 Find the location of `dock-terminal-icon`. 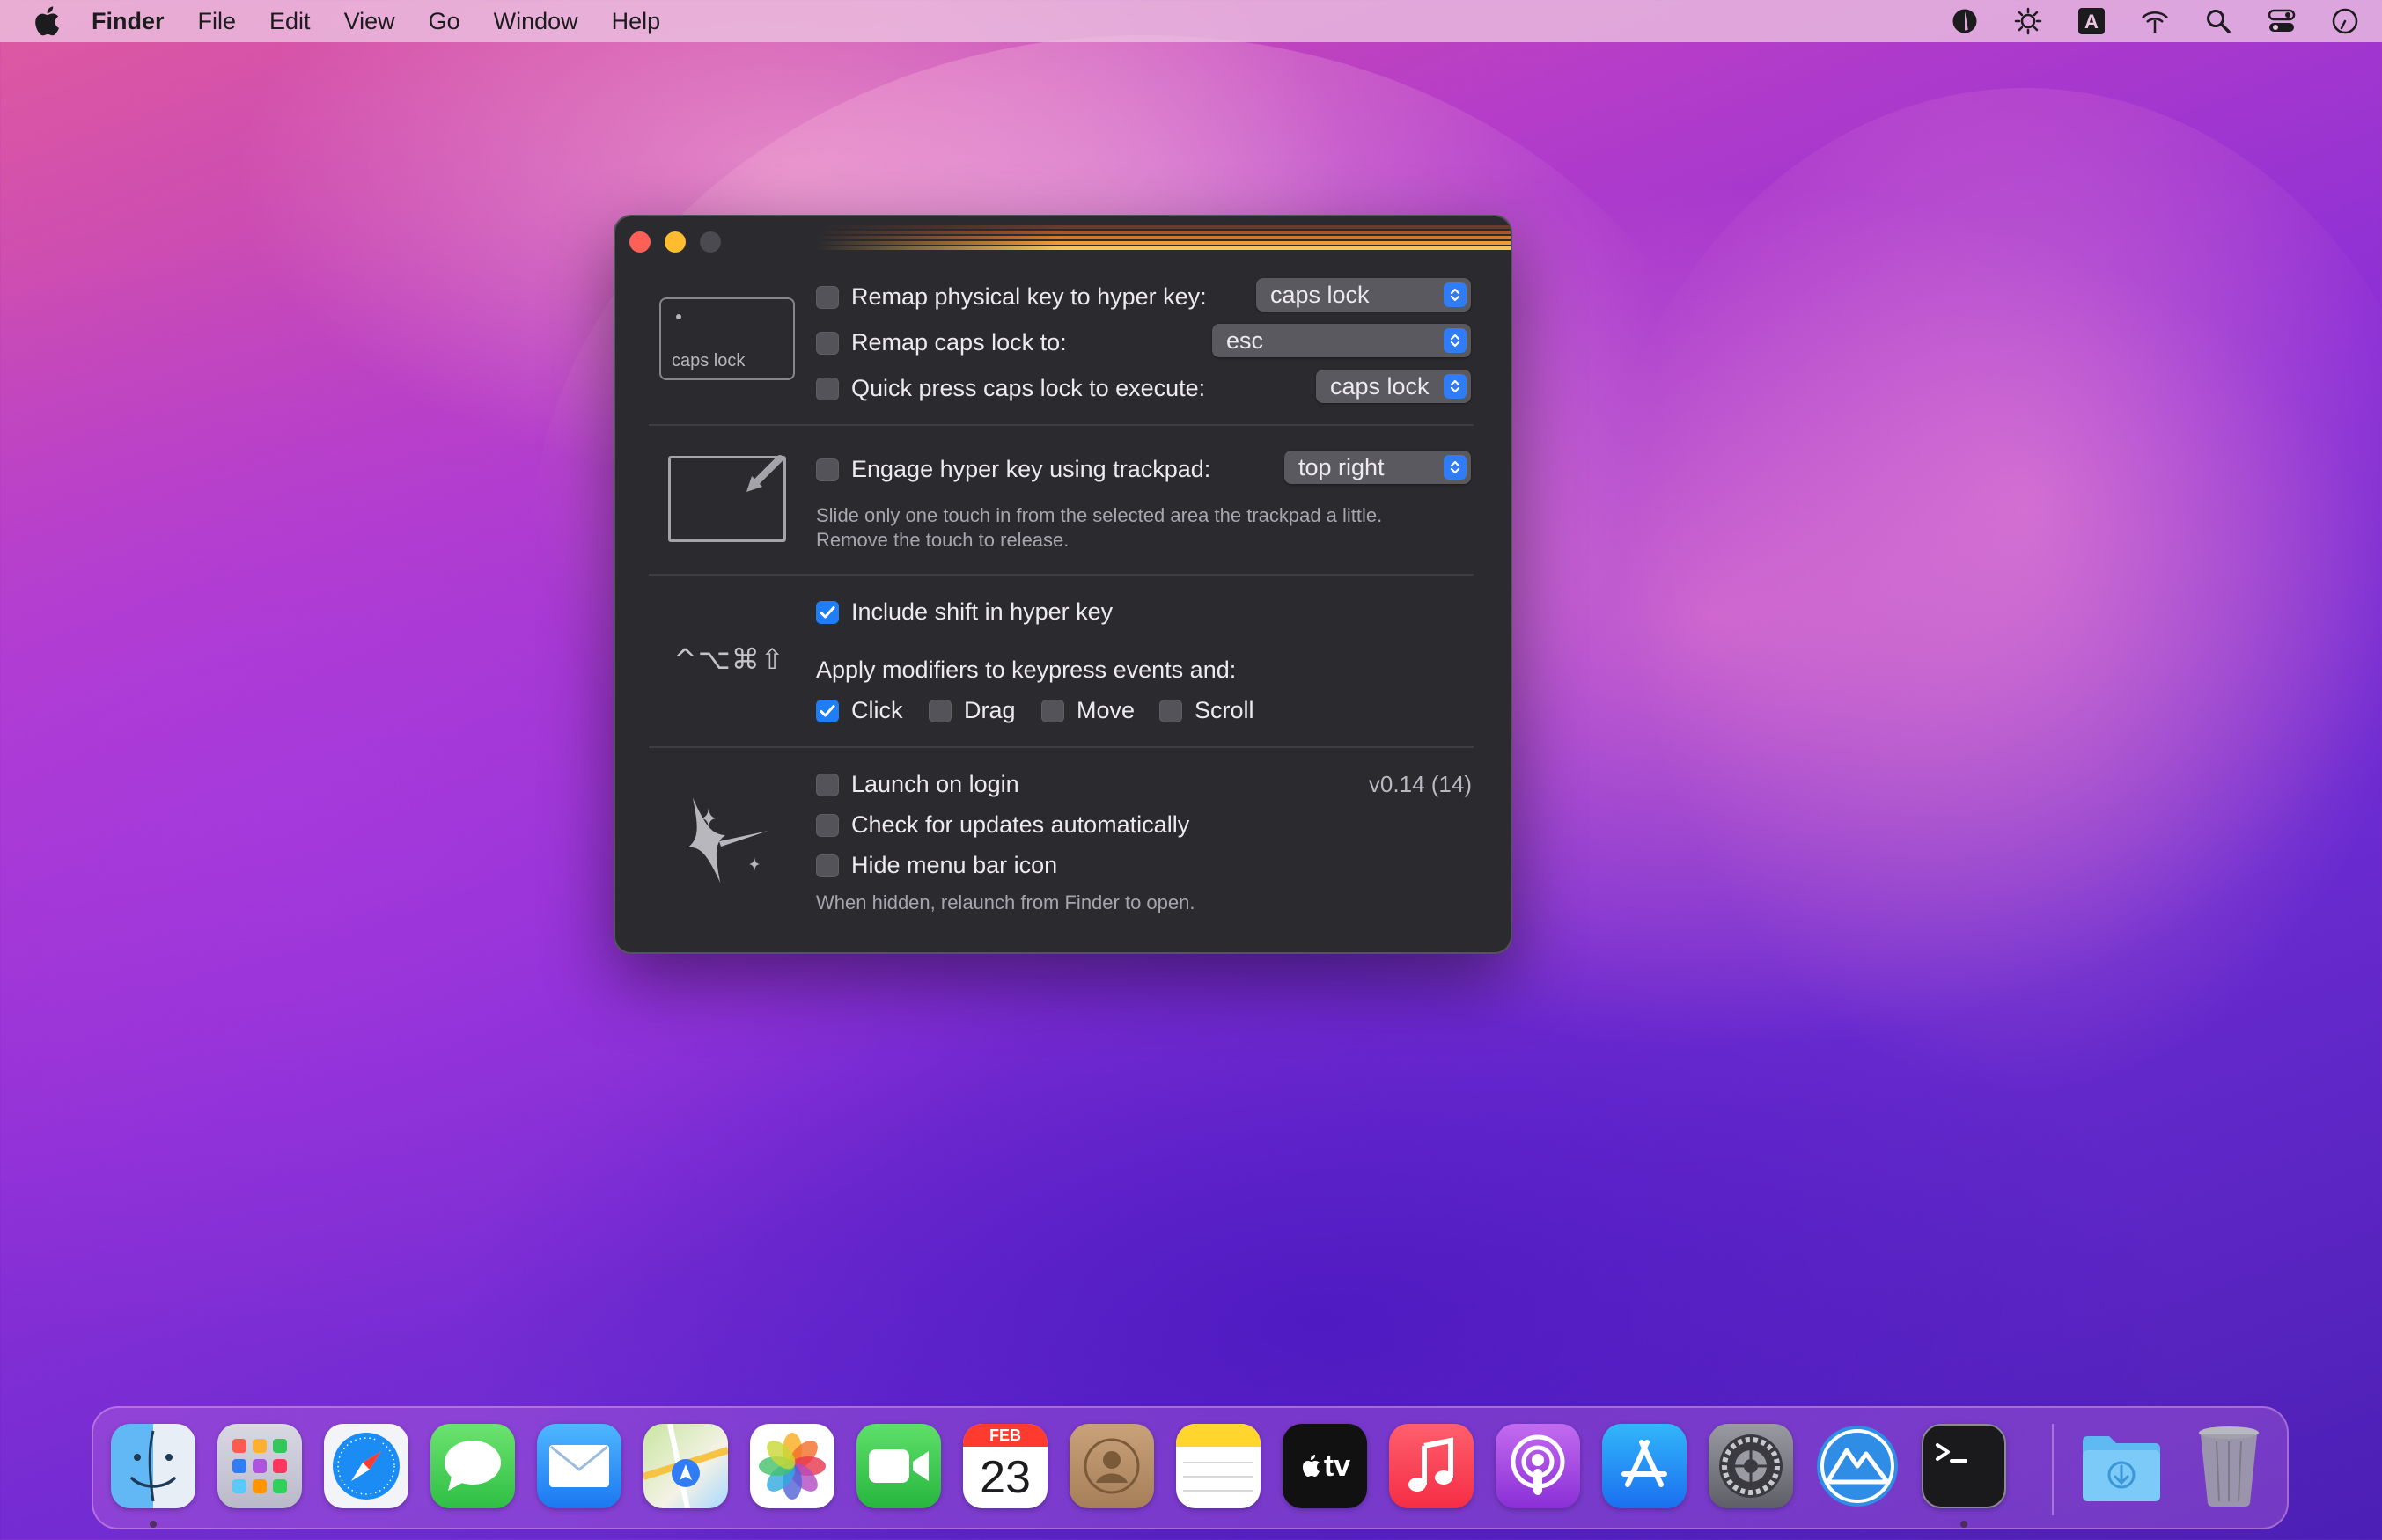

dock-terminal-icon is located at coordinates (1964, 1466).